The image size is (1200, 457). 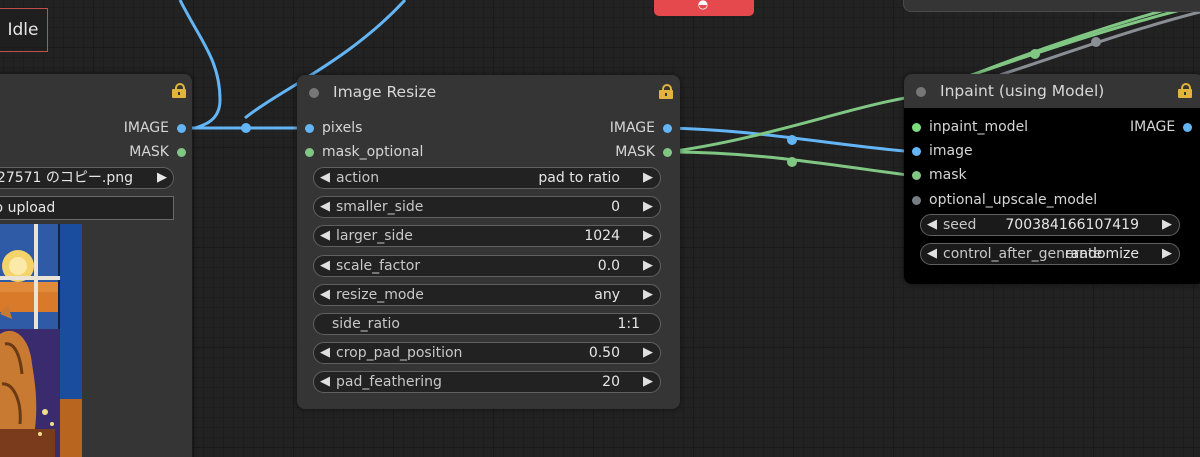 What do you see at coordinates (951, 151) in the screenshot?
I see `input-label: image` at bounding box center [951, 151].